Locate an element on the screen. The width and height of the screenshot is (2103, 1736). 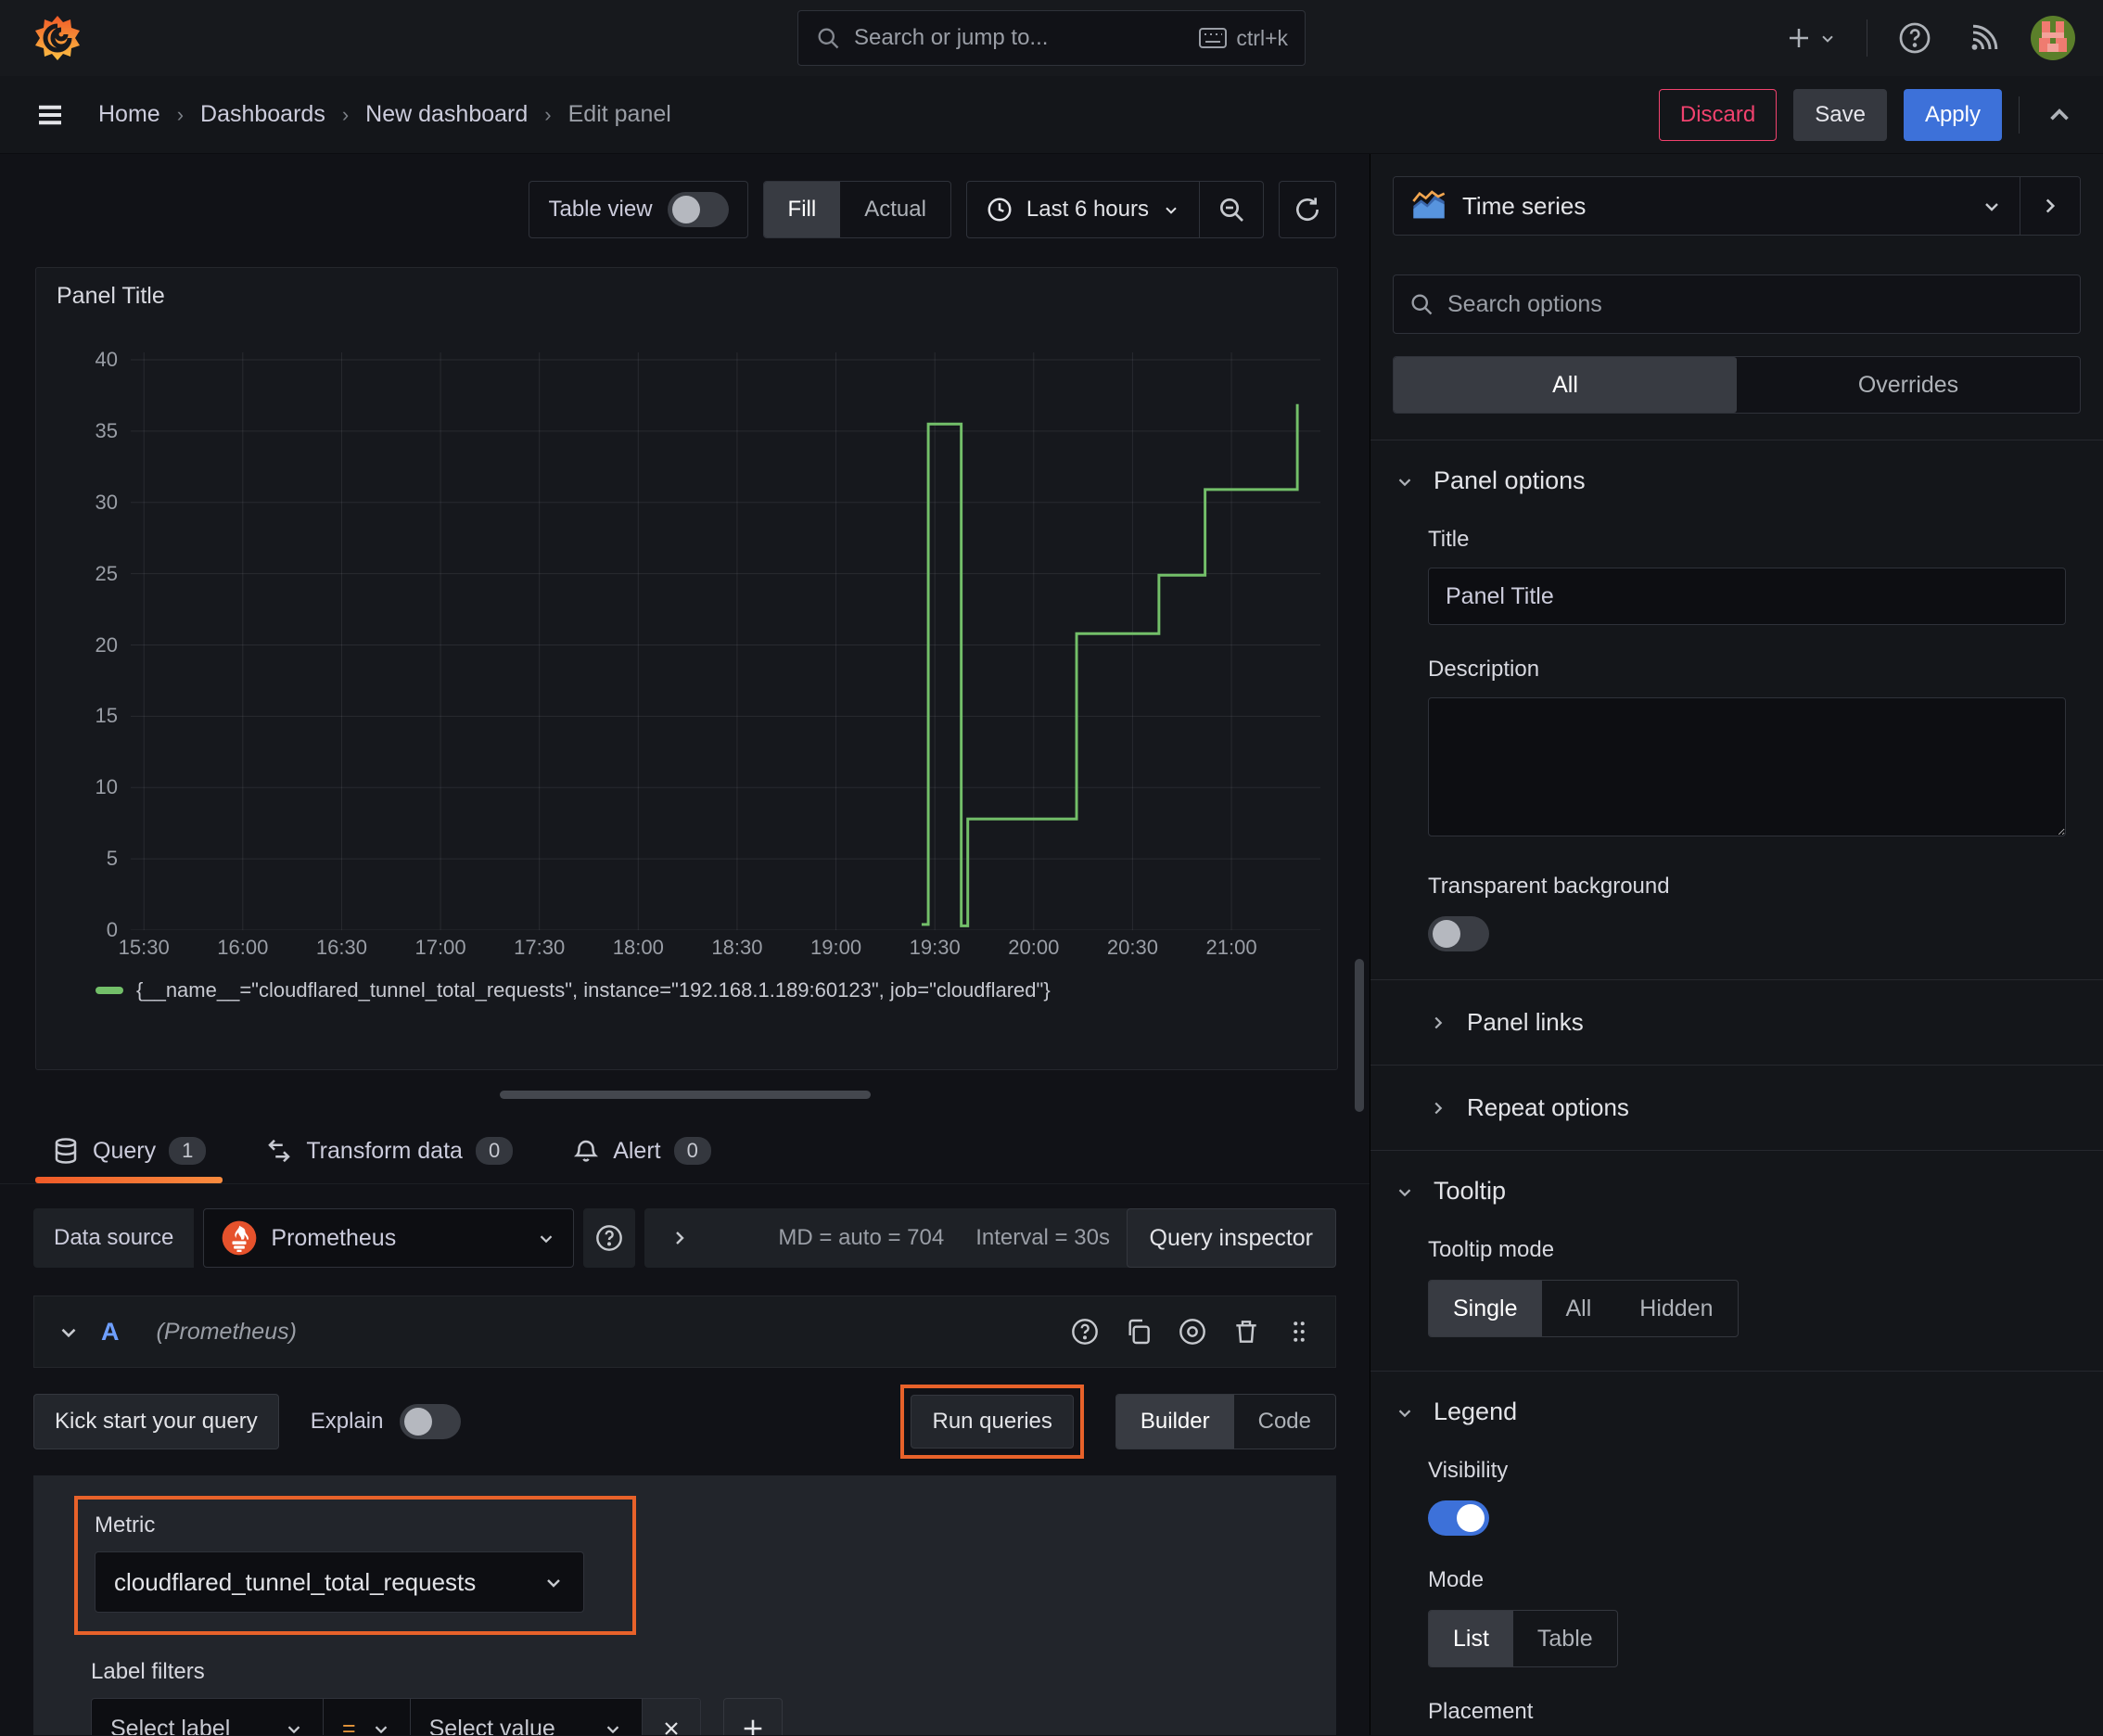
save-button: Save is located at coordinates (1840, 114).